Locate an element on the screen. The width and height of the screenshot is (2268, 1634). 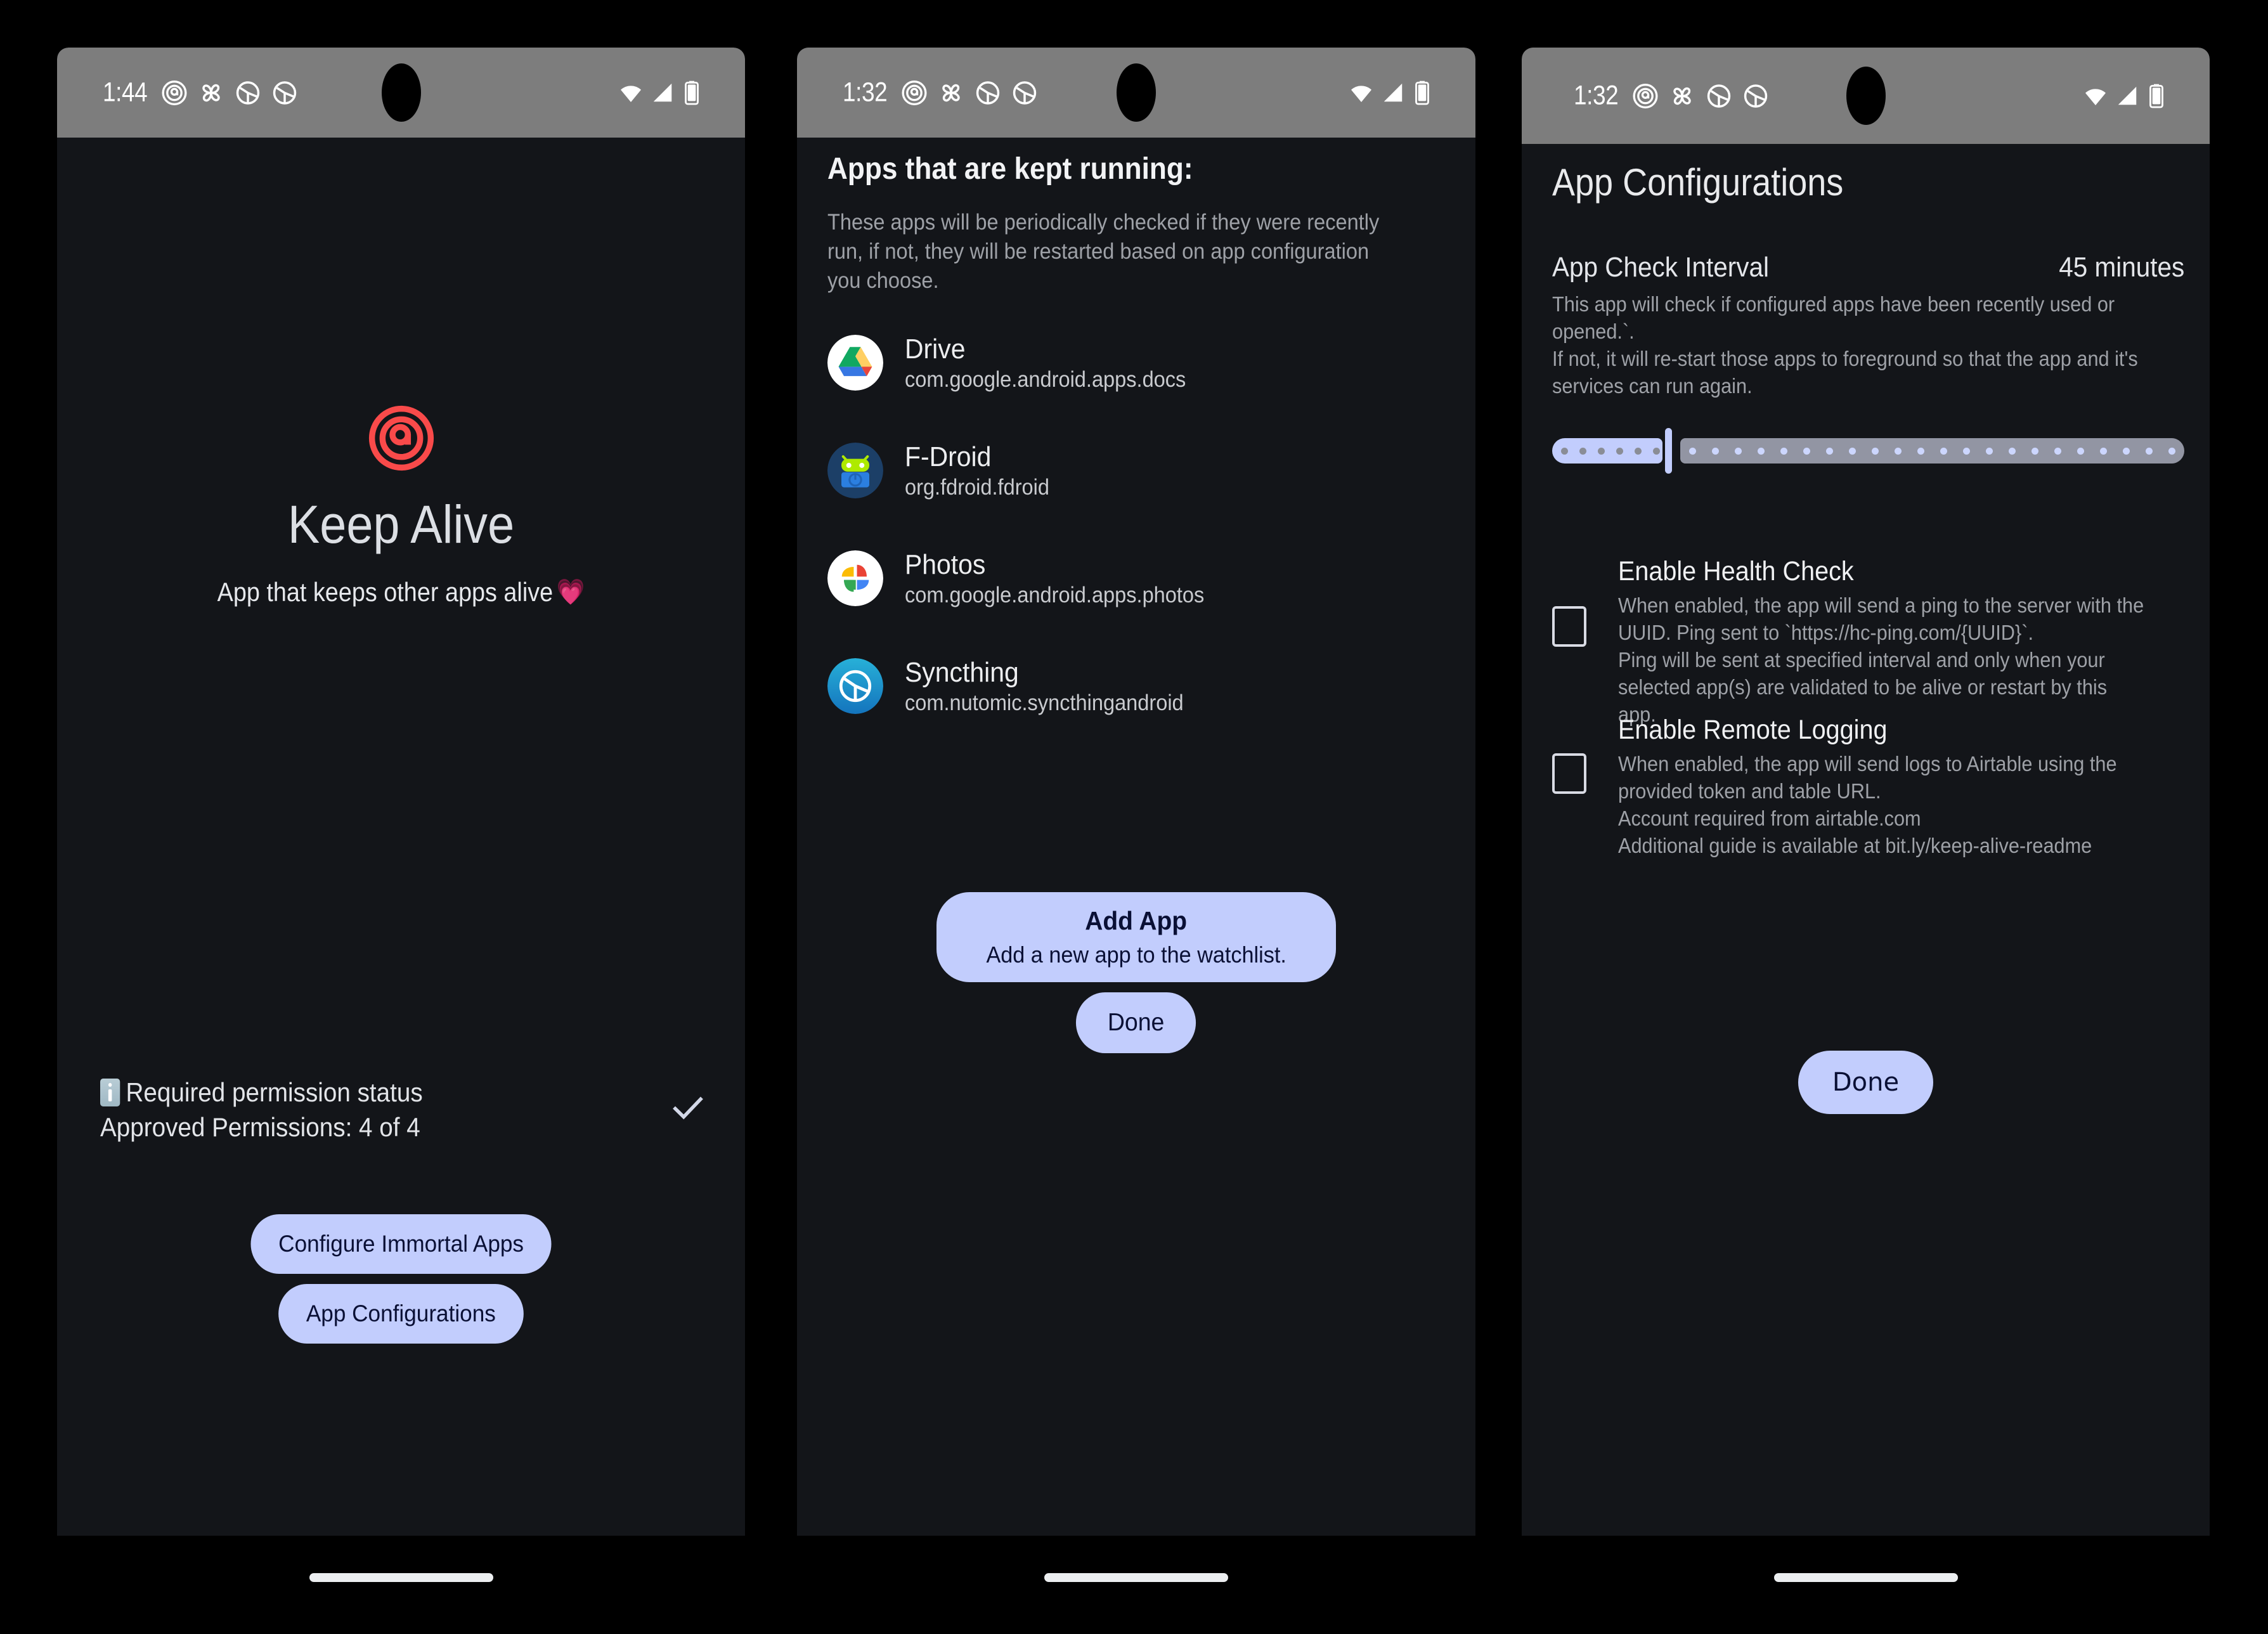
app-configurations-button: App Configurations is located at coordinates (401, 1314).